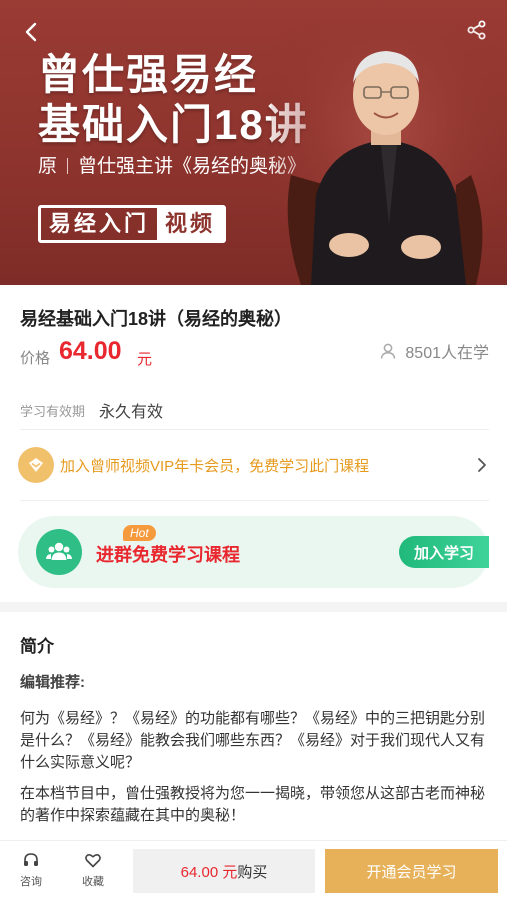 This screenshot has width=507, height=901. What do you see at coordinates (168, 555) in the screenshot?
I see `group-promo-text: 进群免费学习课程` at bounding box center [168, 555].